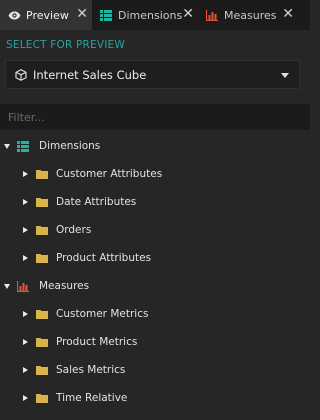 This screenshot has width=320, height=420. What do you see at coordinates (152, 74) in the screenshot?
I see `cube-select: Internet Sales Cube` at bounding box center [152, 74].